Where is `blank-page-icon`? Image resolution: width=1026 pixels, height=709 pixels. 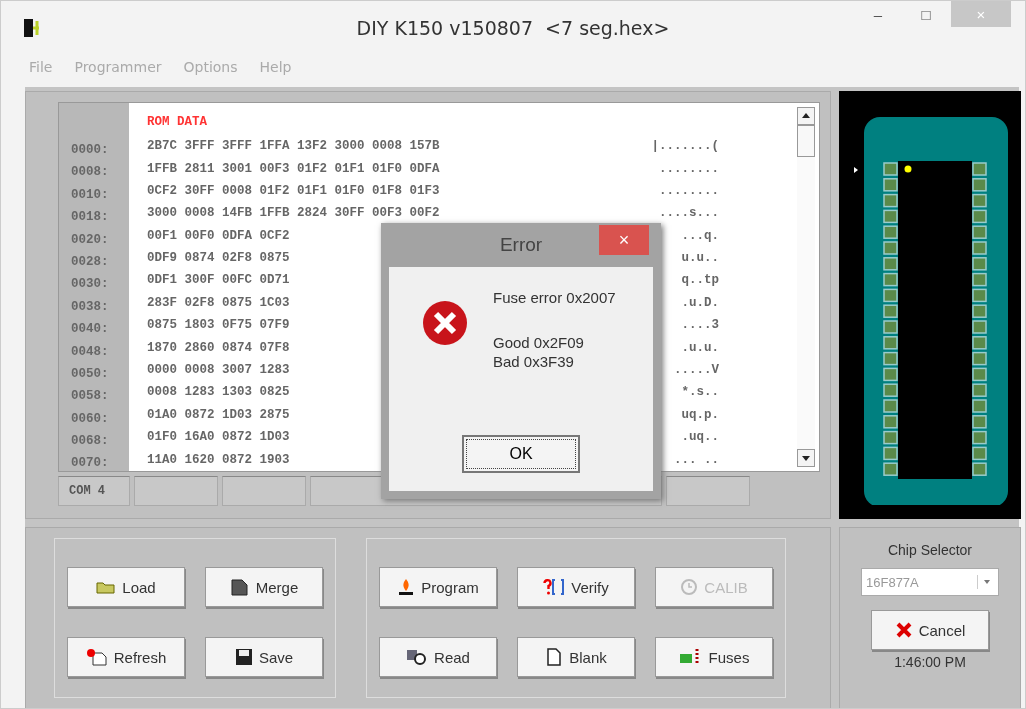
blank-page-icon is located at coordinates (554, 657).